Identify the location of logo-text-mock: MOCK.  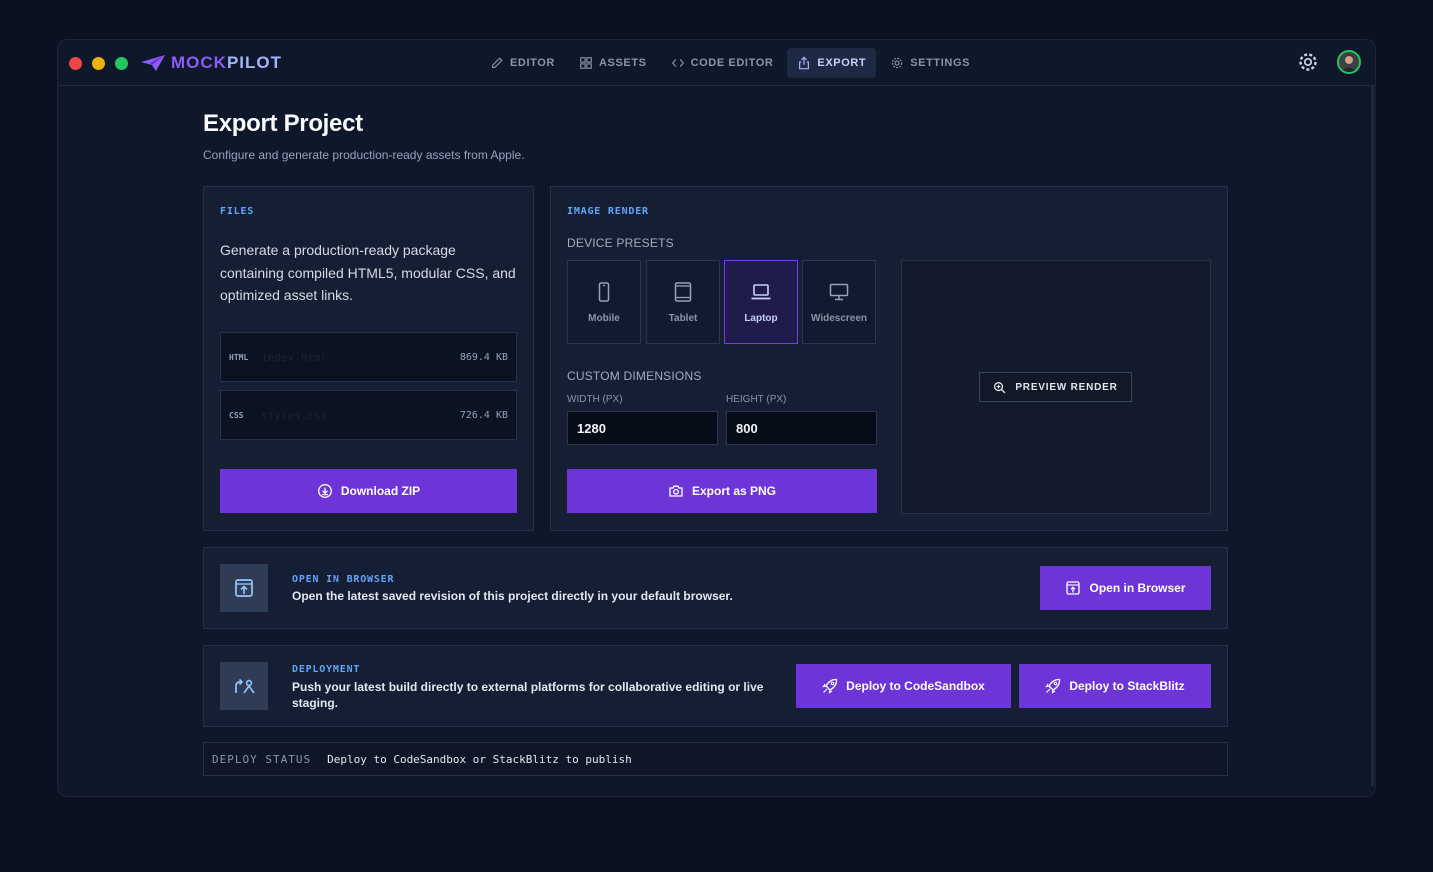
(199, 62).